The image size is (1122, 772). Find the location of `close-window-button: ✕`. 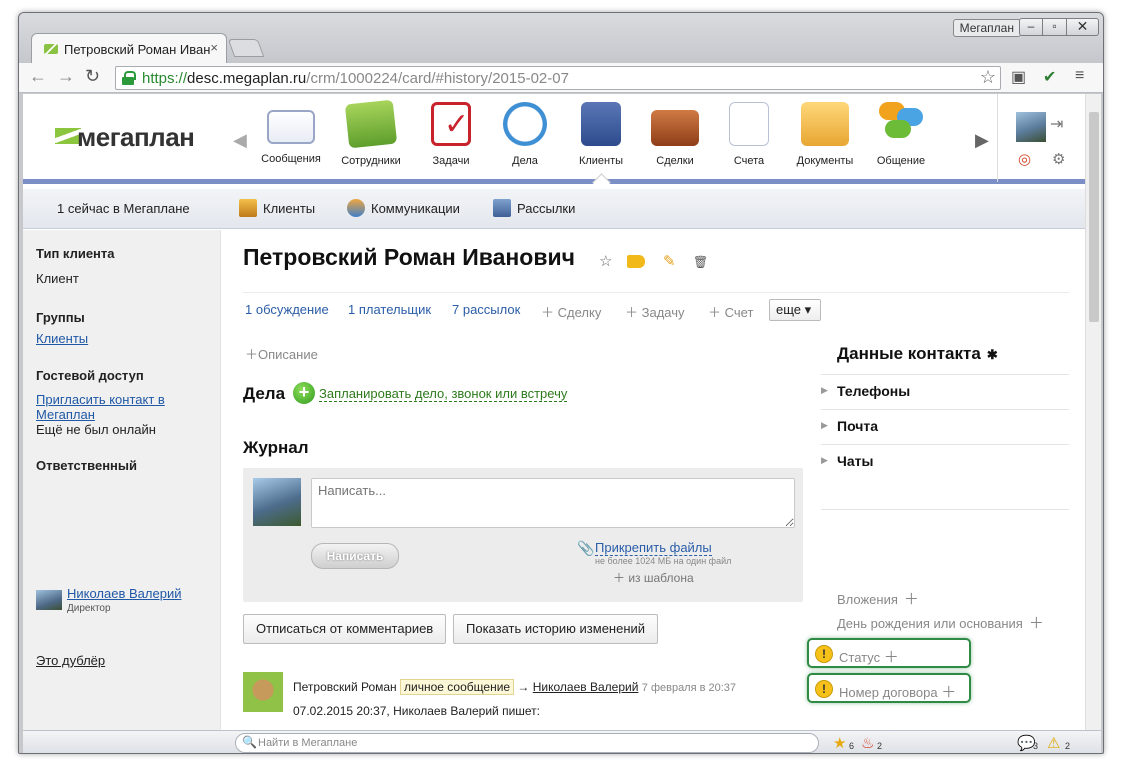

close-window-button: ✕ is located at coordinates (1083, 27).